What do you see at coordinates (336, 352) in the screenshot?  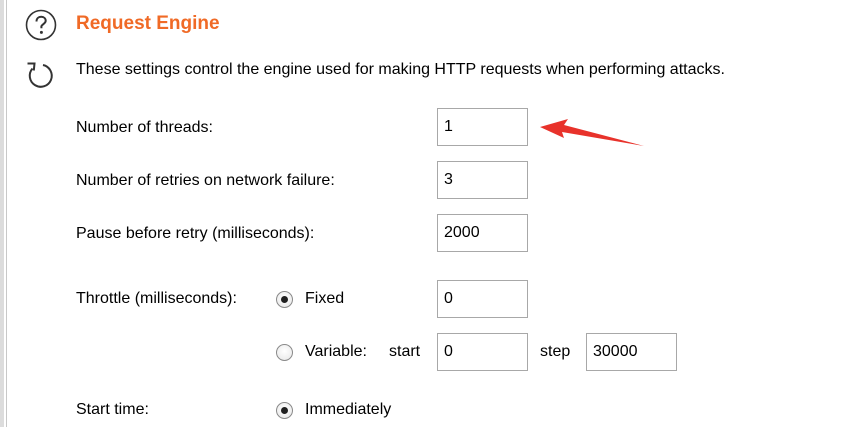 I see `throttle-variable-label: Variable:` at bounding box center [336, 352].